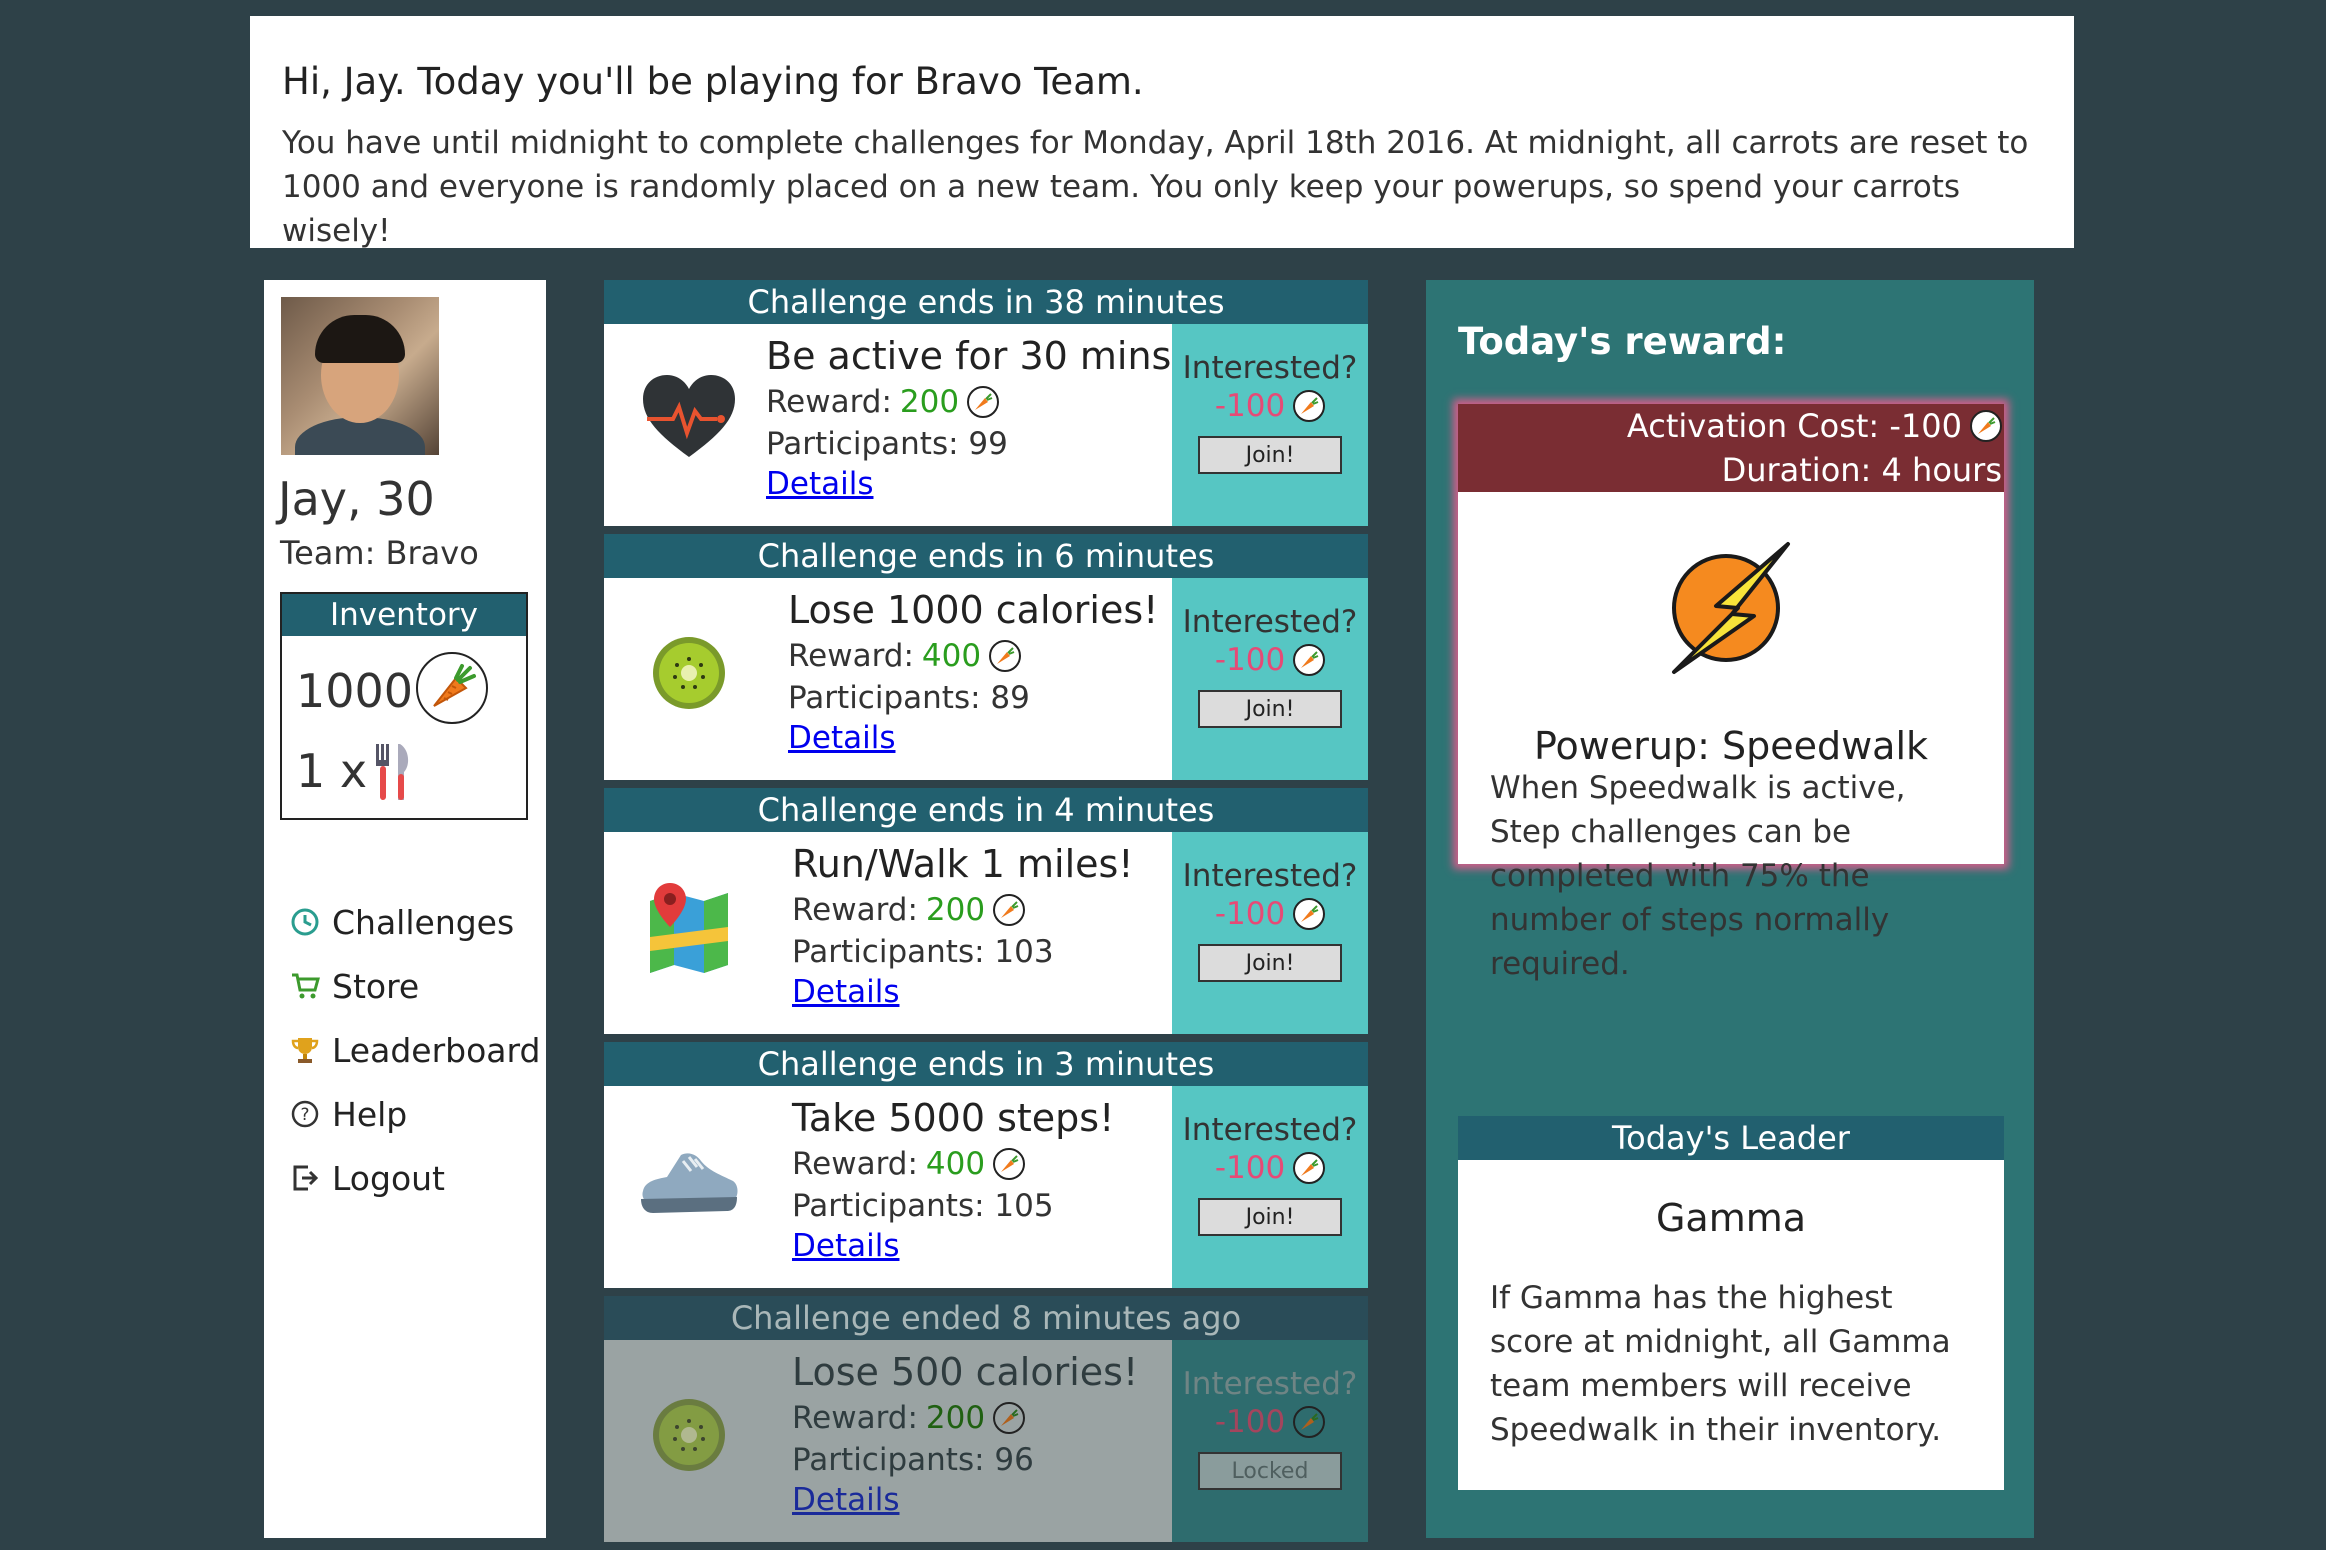 This screenshot has height=1550, width=2326. Describe the element at coordinates (305, 922) in the screenshot. I see `clock-icon` at that location.